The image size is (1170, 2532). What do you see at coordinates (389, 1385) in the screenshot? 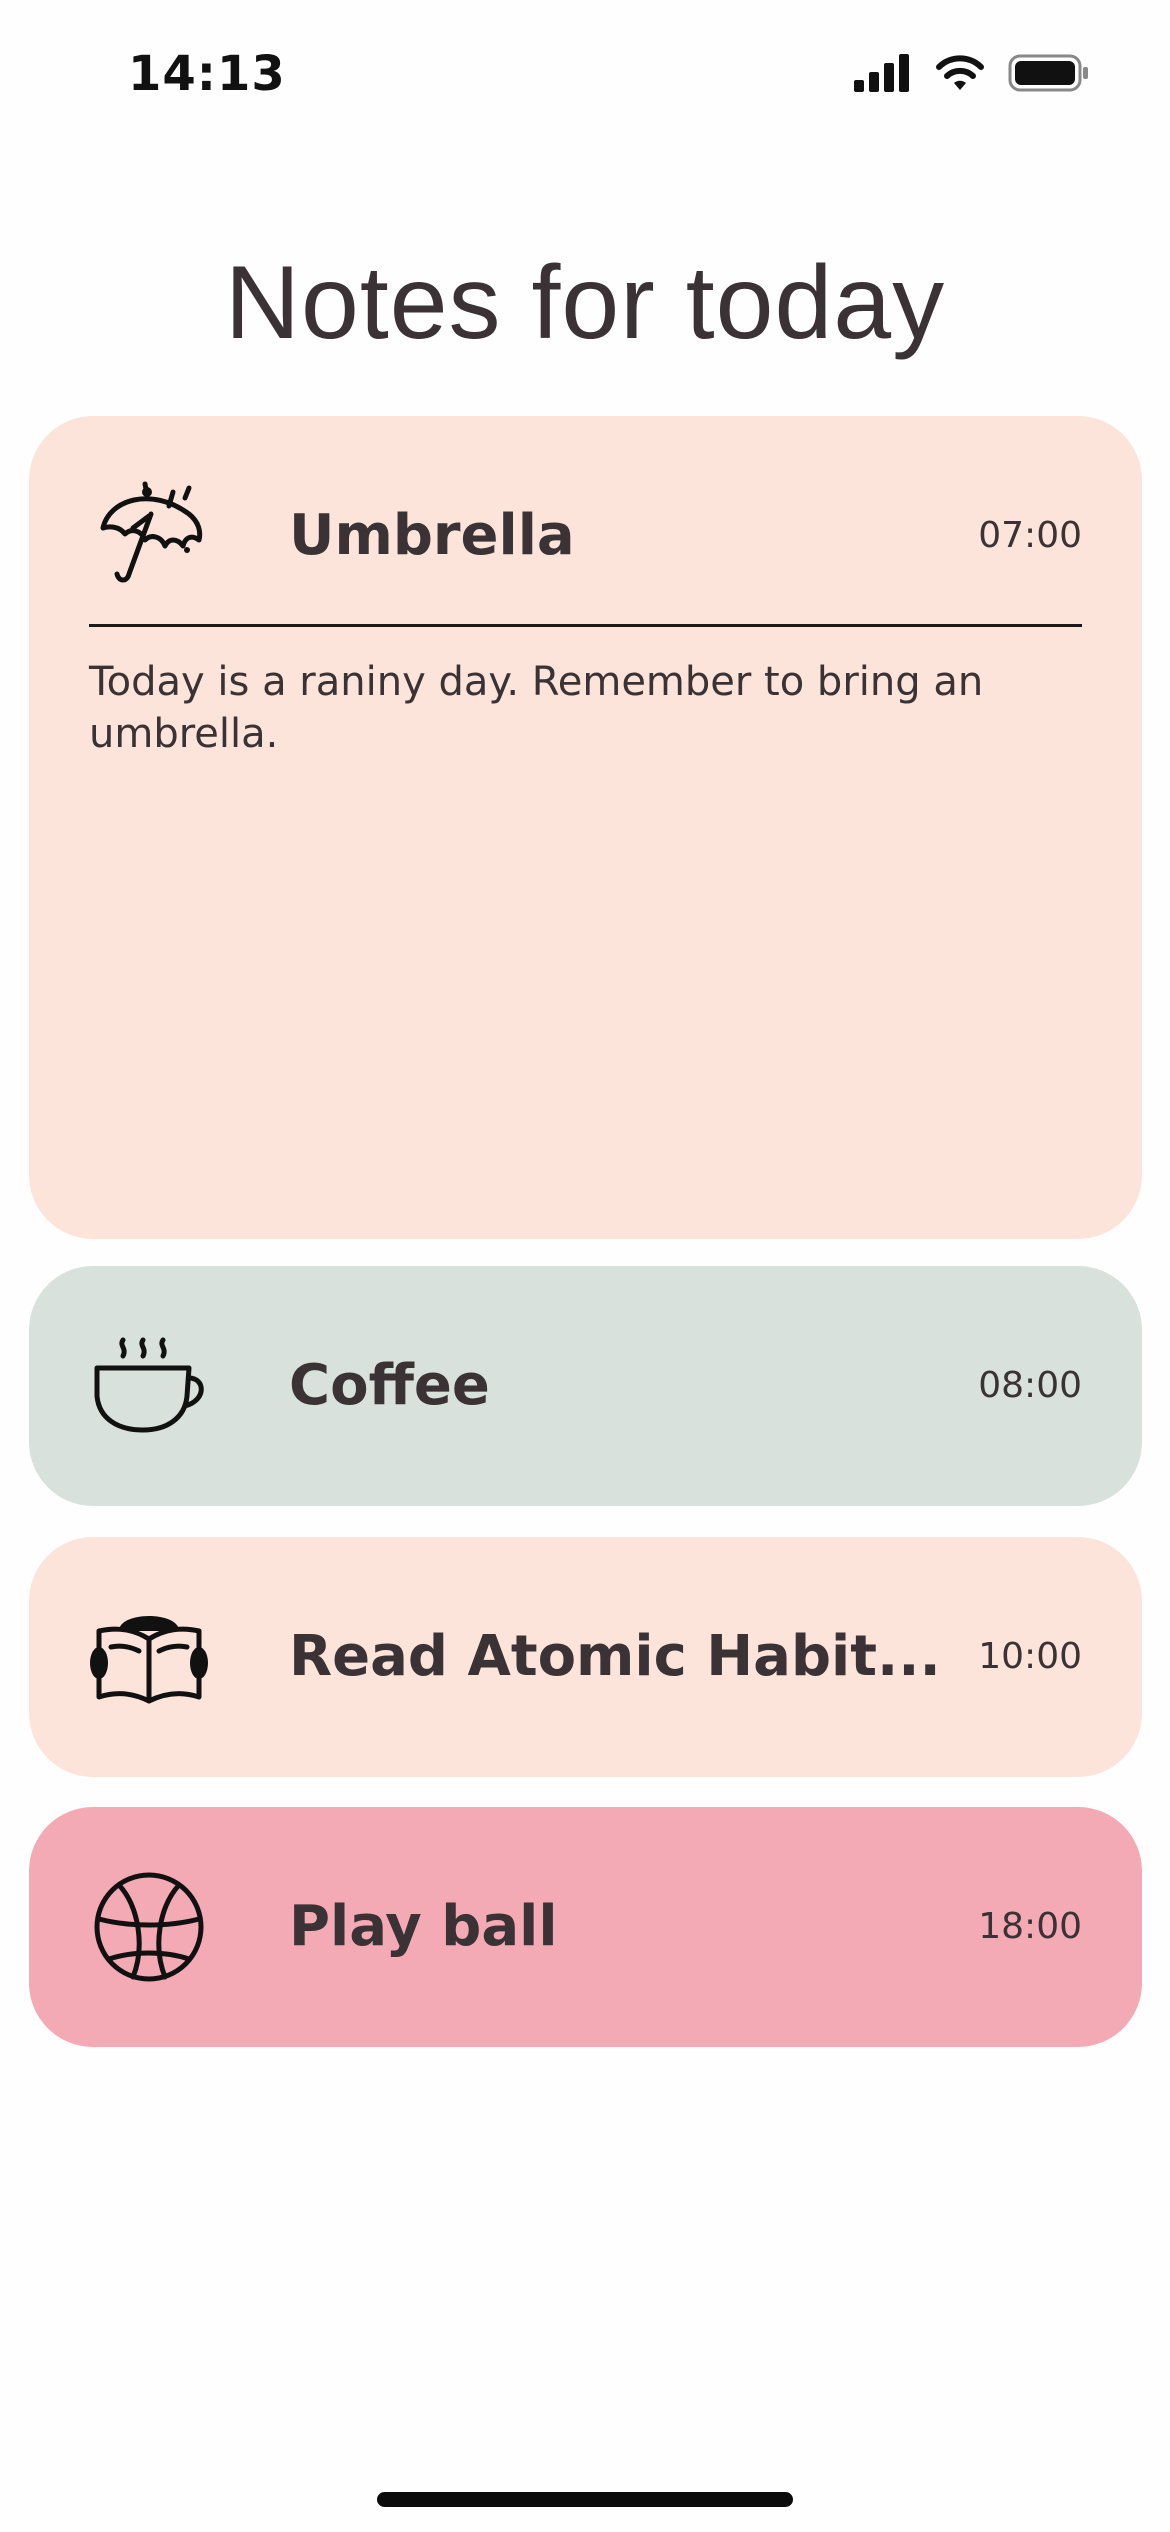
I see `note-title: Coffee` at bounding box center [389, 1385].